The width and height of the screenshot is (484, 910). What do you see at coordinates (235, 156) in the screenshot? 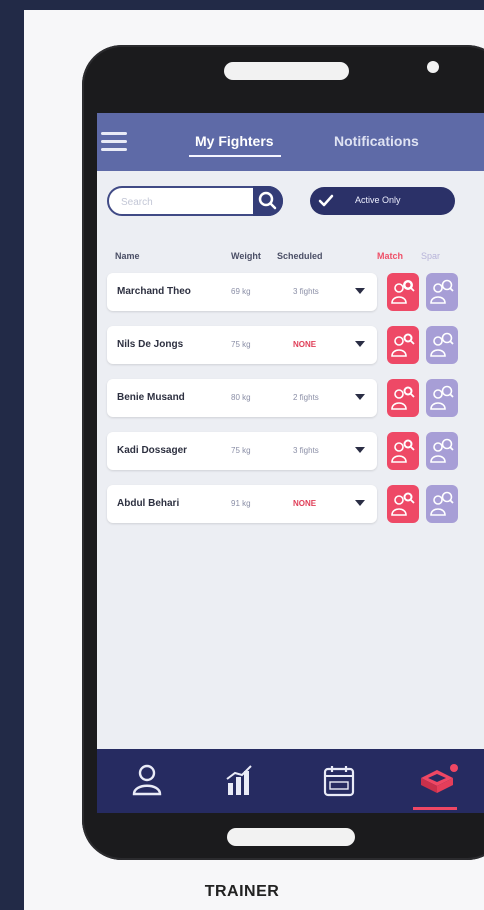
I see `active-tab-underline` at bounding box center [235, 156].